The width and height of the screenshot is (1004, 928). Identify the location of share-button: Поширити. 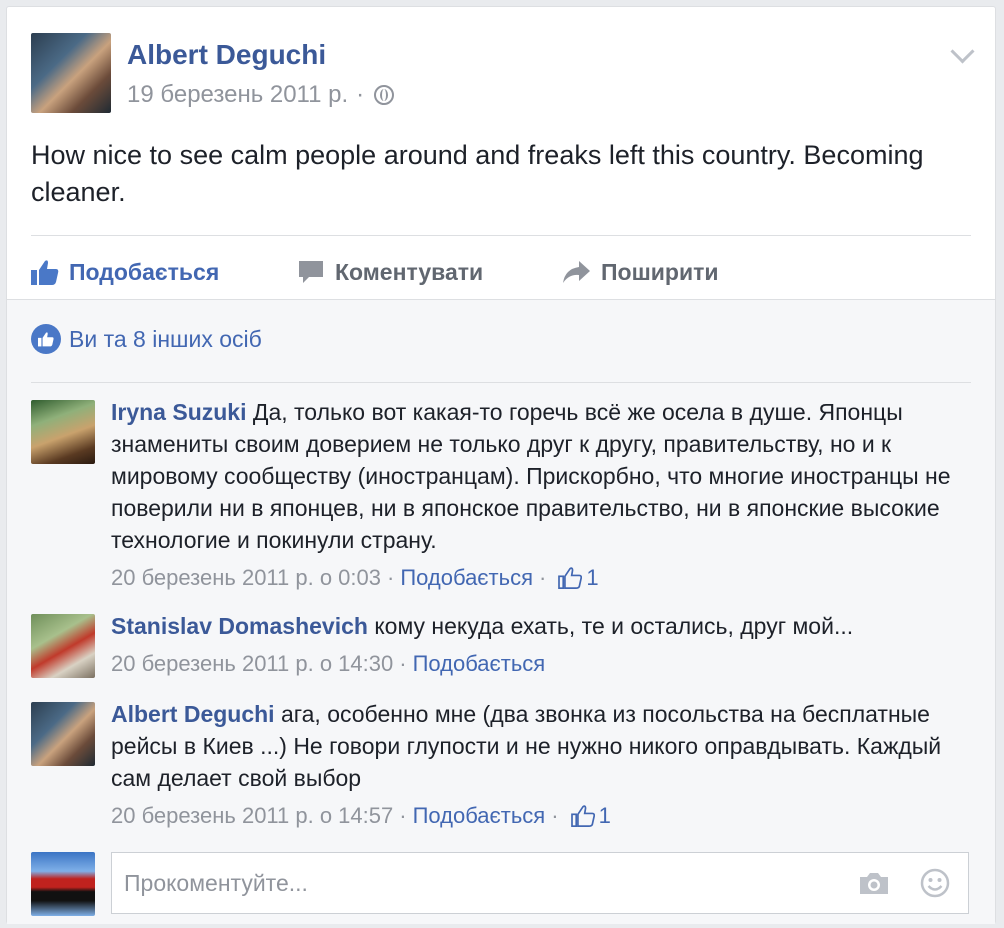
(639, 272).